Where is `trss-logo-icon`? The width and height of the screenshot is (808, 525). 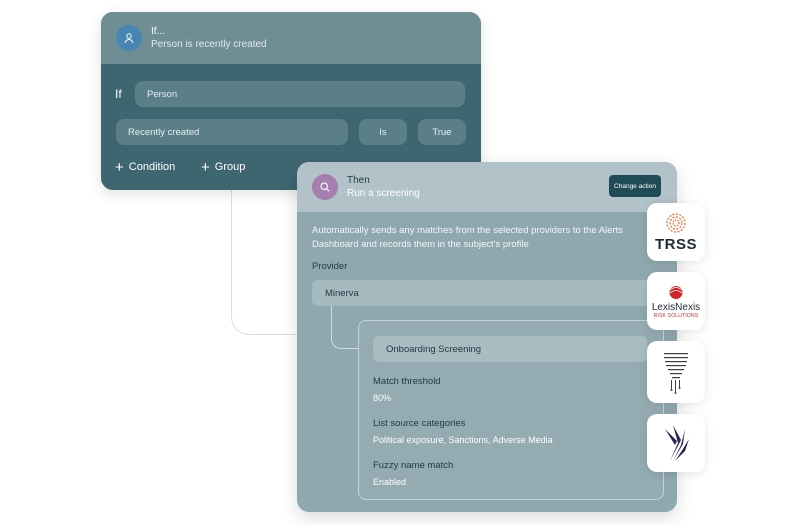
trss-logo-icon is located at coordinates (676, 222).